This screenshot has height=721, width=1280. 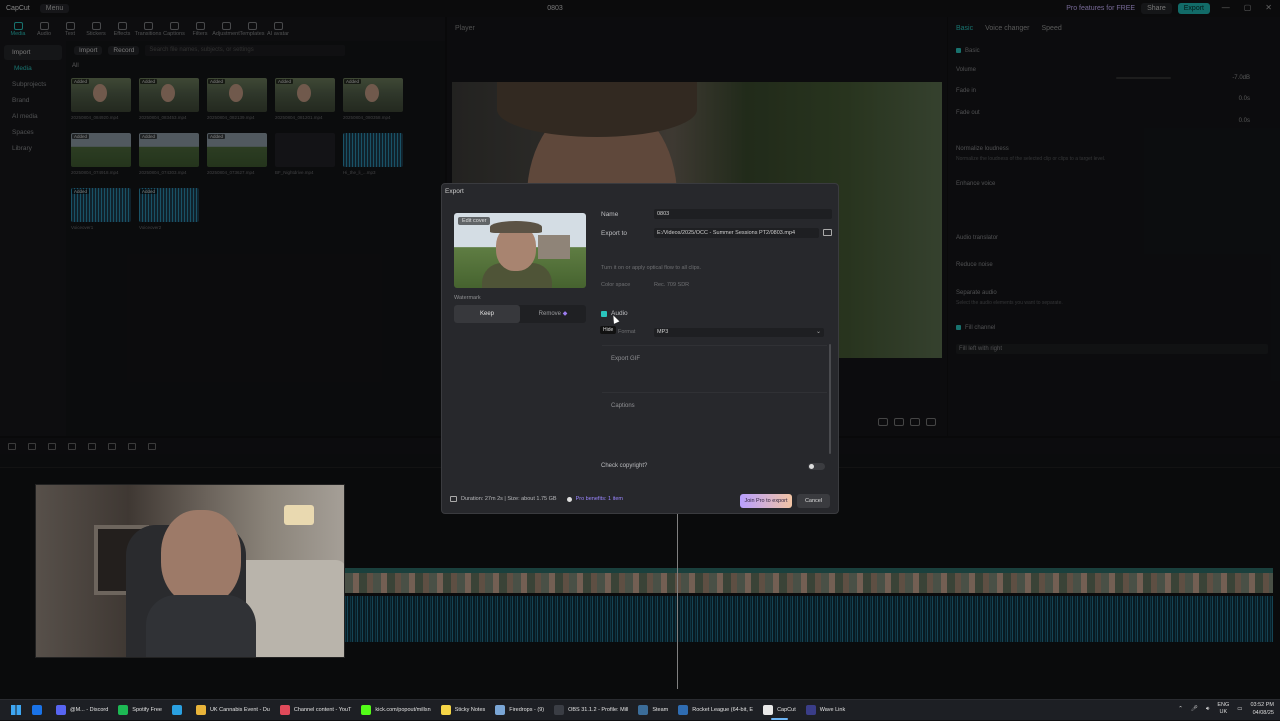 I want to click on taskbar-app-label: UK Cannabis Event - Du, so click(x=239, y=710).